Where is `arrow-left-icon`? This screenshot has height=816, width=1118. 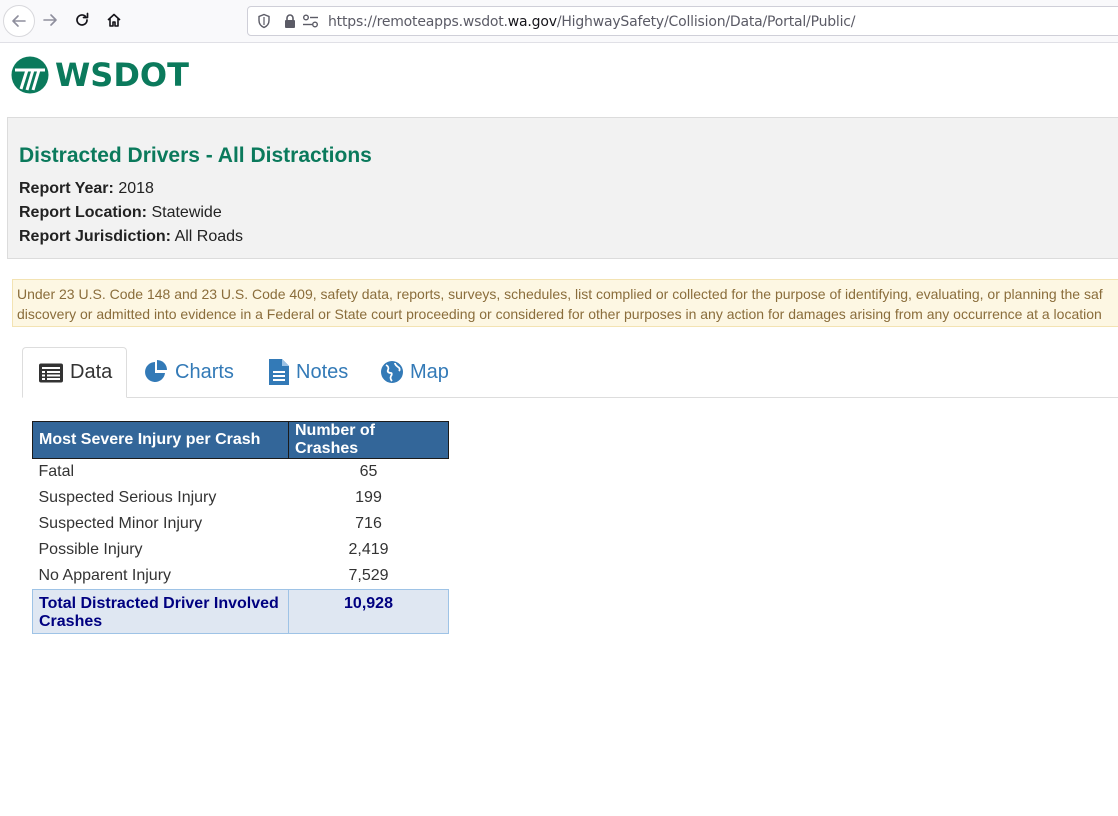 arrow-left-icon is located at coordinates (19, 21).